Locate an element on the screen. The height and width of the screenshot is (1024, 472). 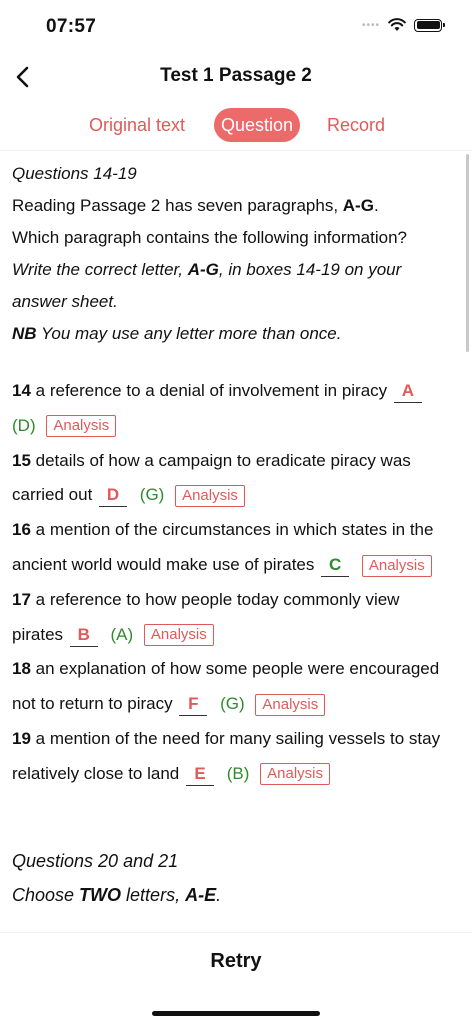
correct-answer: (B) is located at coordinates (238, 773).